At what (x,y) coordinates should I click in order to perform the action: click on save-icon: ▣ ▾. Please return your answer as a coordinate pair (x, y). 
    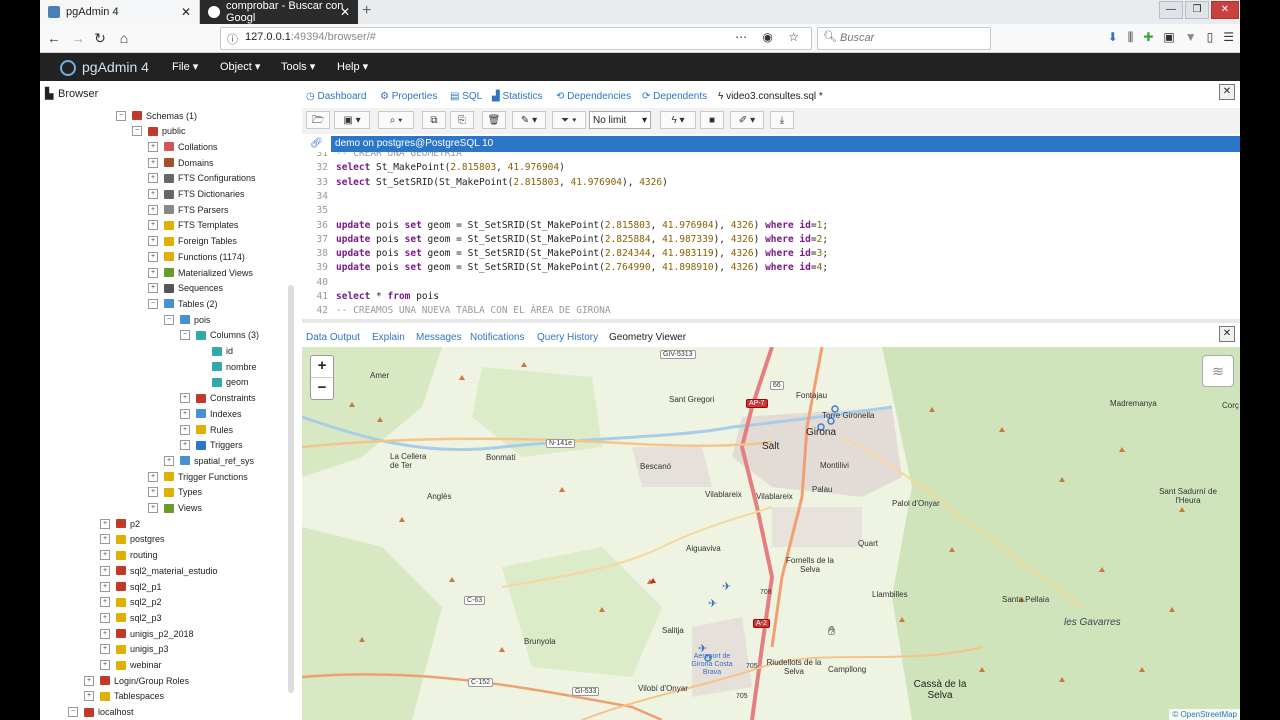
    Looking at the image, I should click on (352, 120).